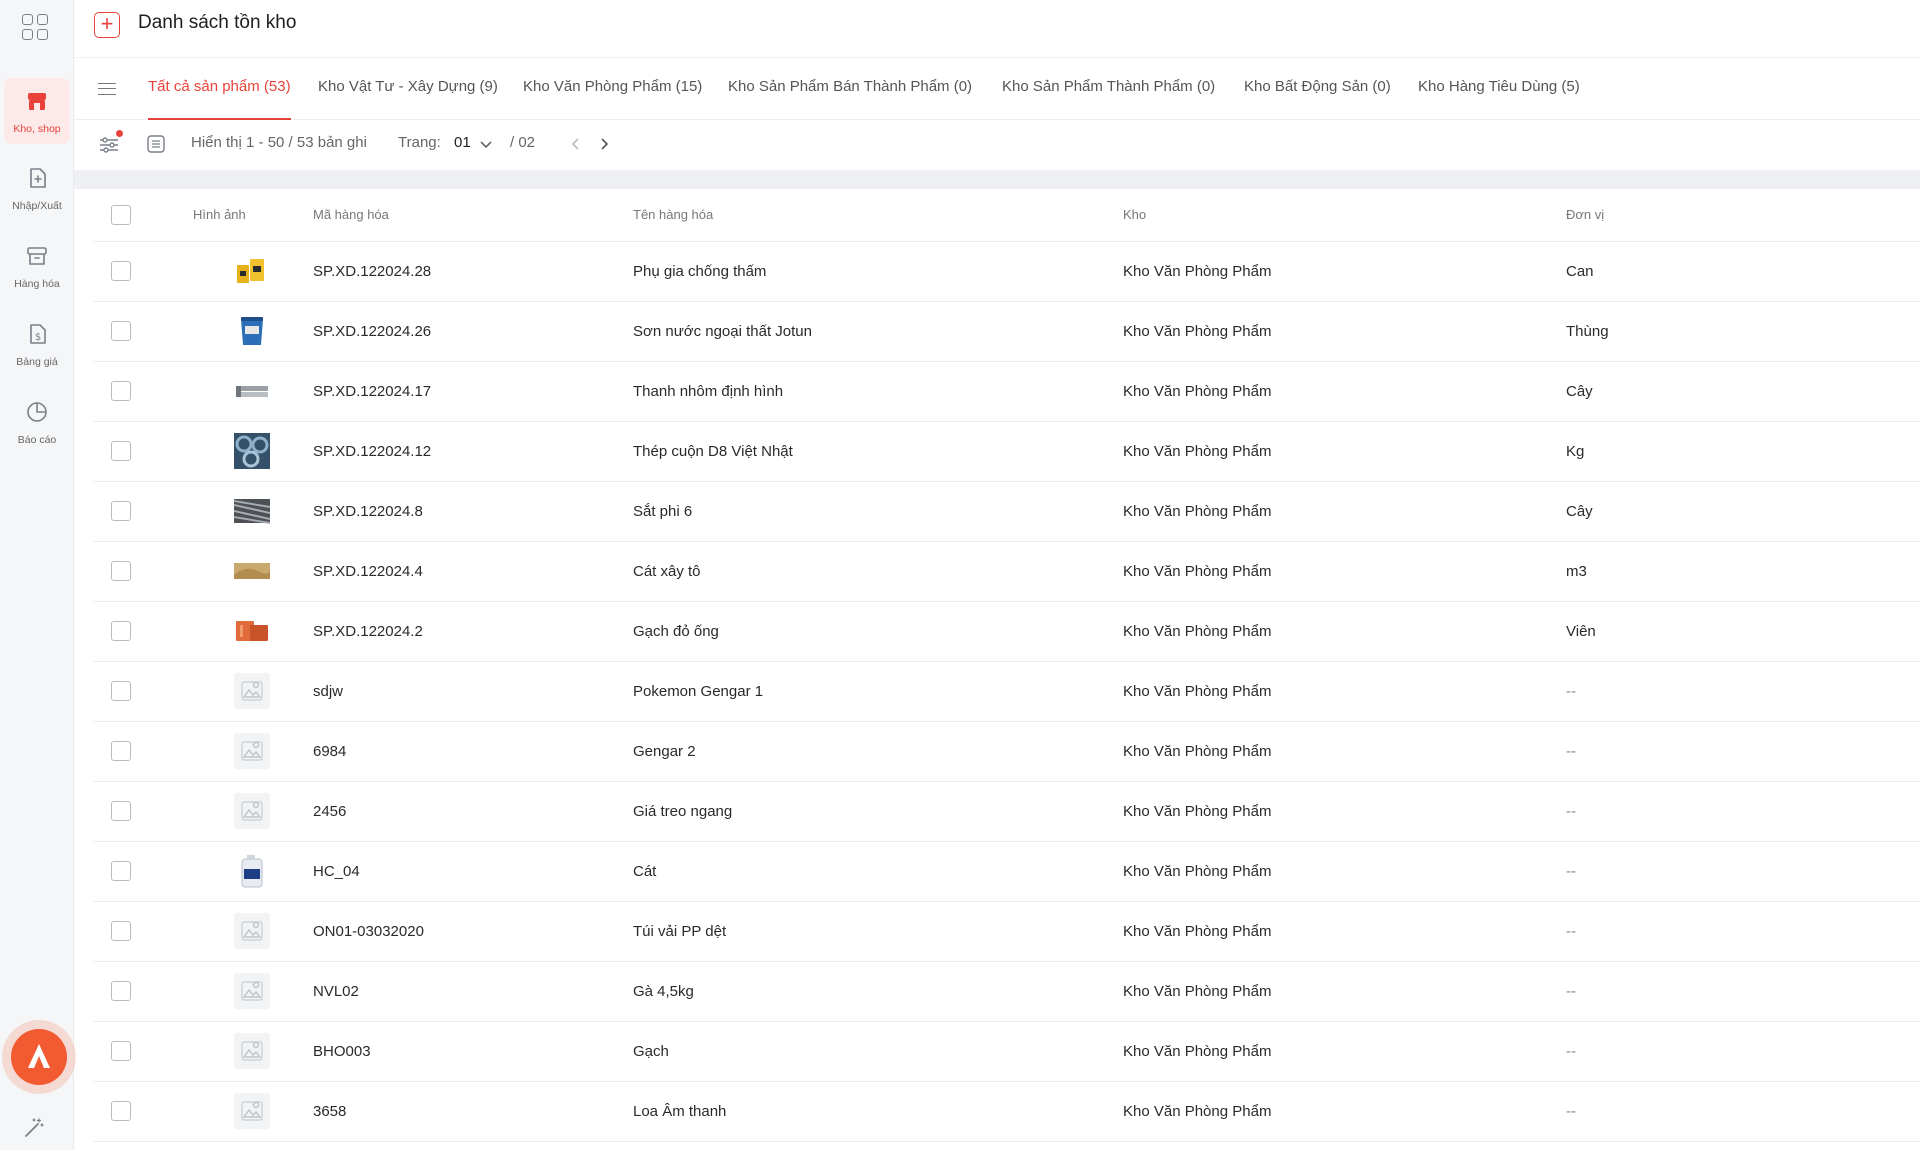 The width and height of the screenshot is (1920, 1150). I want to click on name-cell: Giá treo ngang, so click(878, 811).